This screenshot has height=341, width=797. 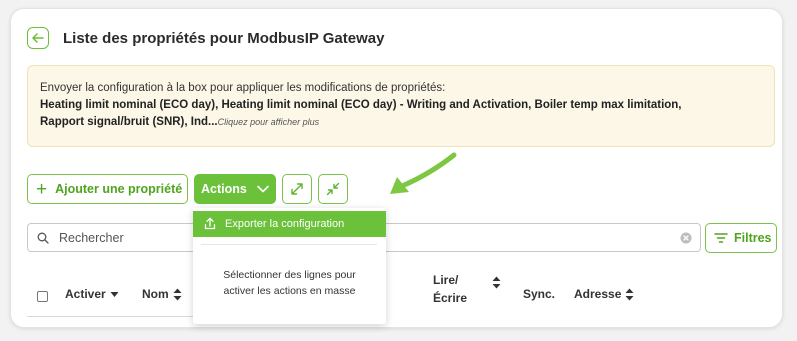 I want to click on search-icon, so click(x=43, y=238).